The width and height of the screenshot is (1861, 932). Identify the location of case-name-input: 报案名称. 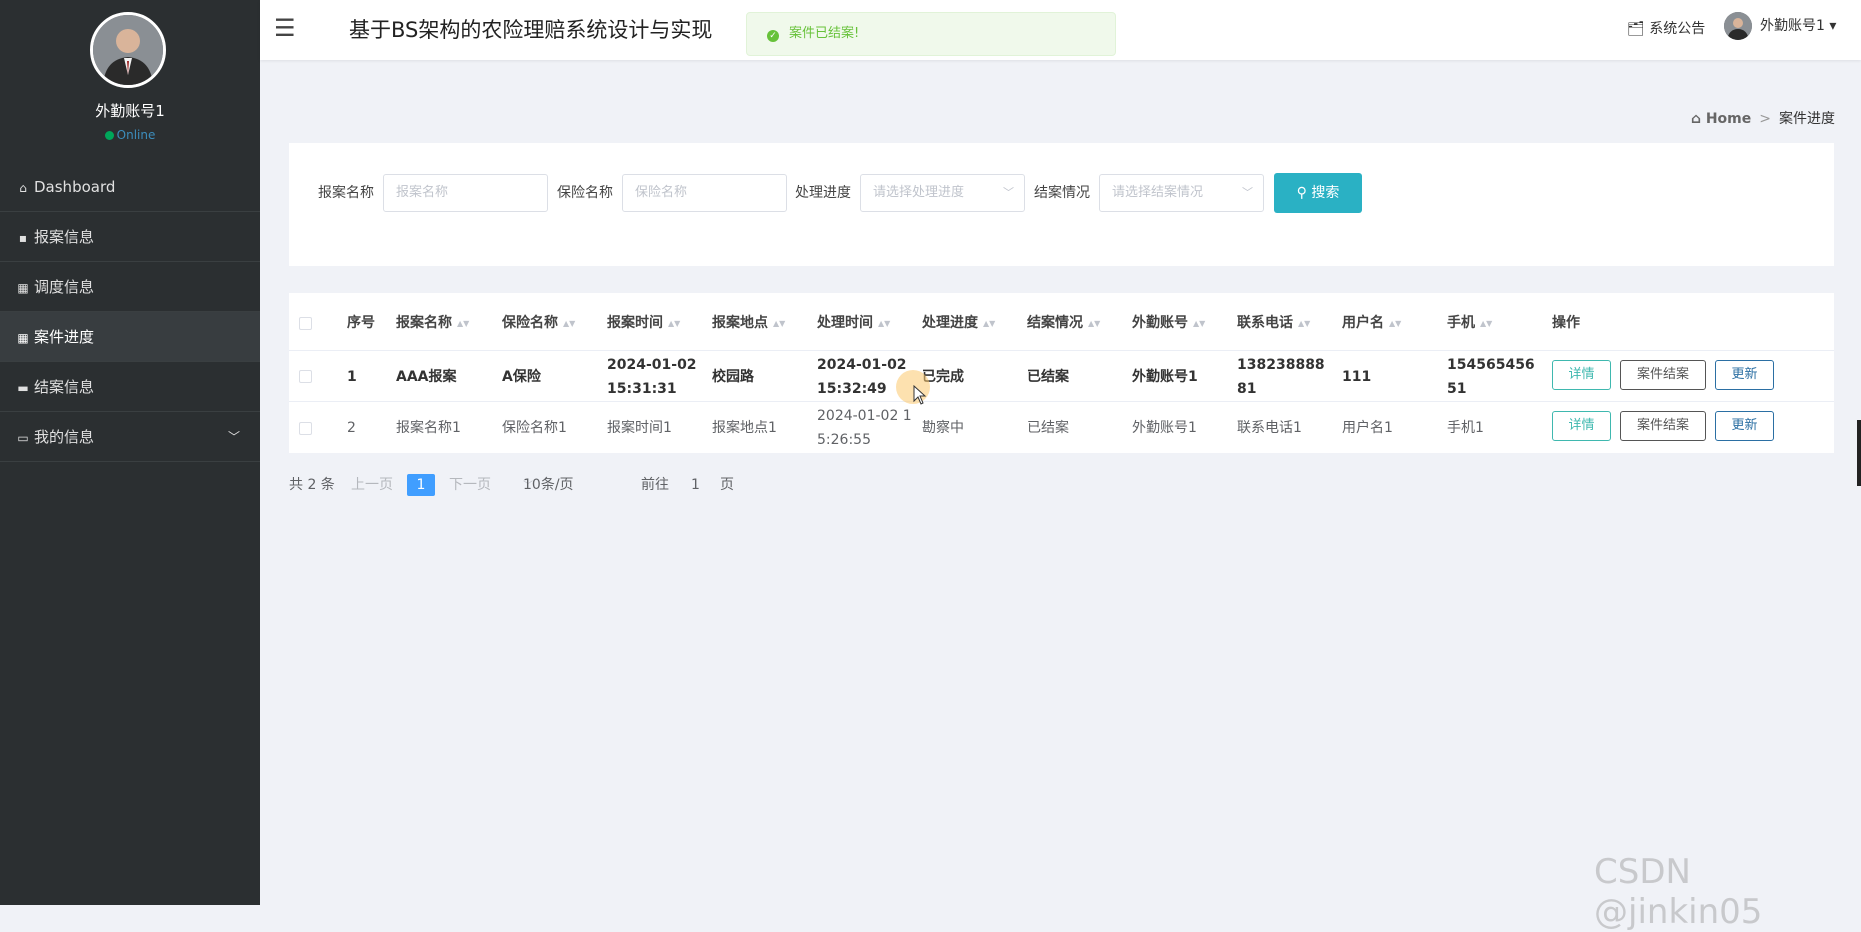
(465, 193).